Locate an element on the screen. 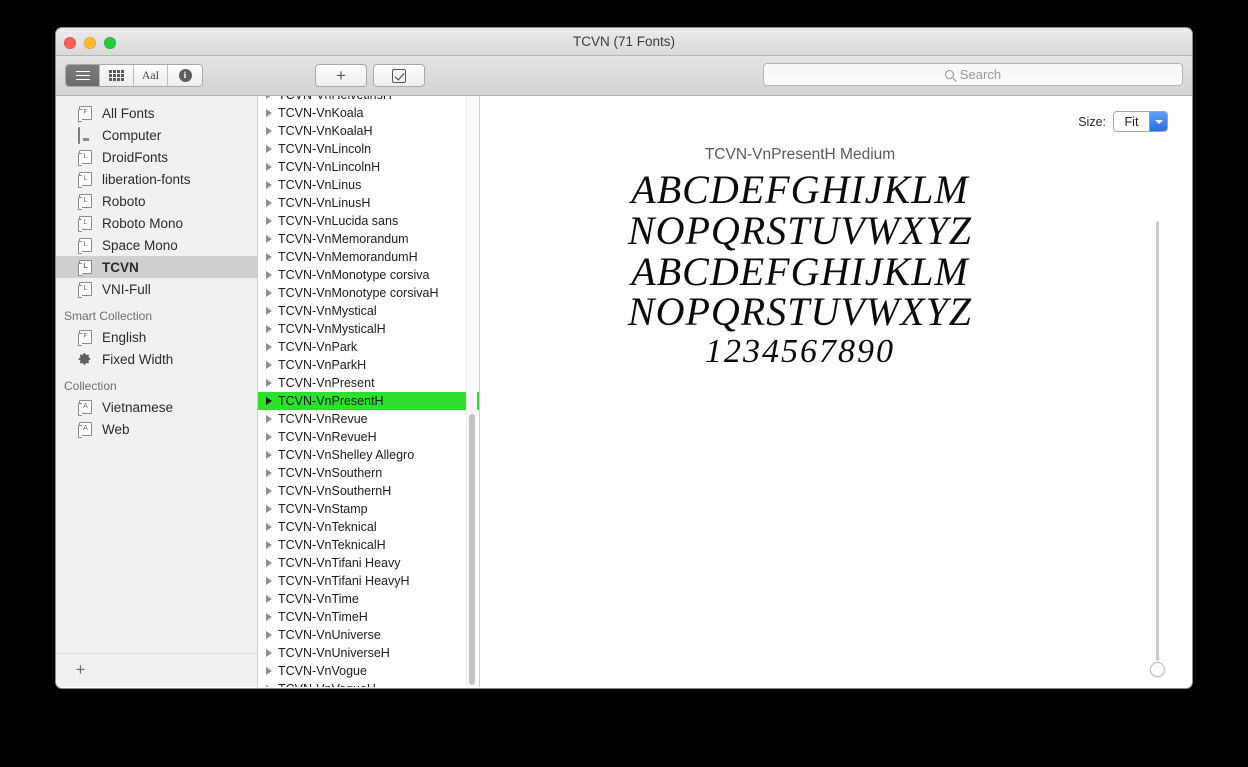  font-list-row: TCVN-VnMonotype corsivaH is located at coordinates (368, 293).